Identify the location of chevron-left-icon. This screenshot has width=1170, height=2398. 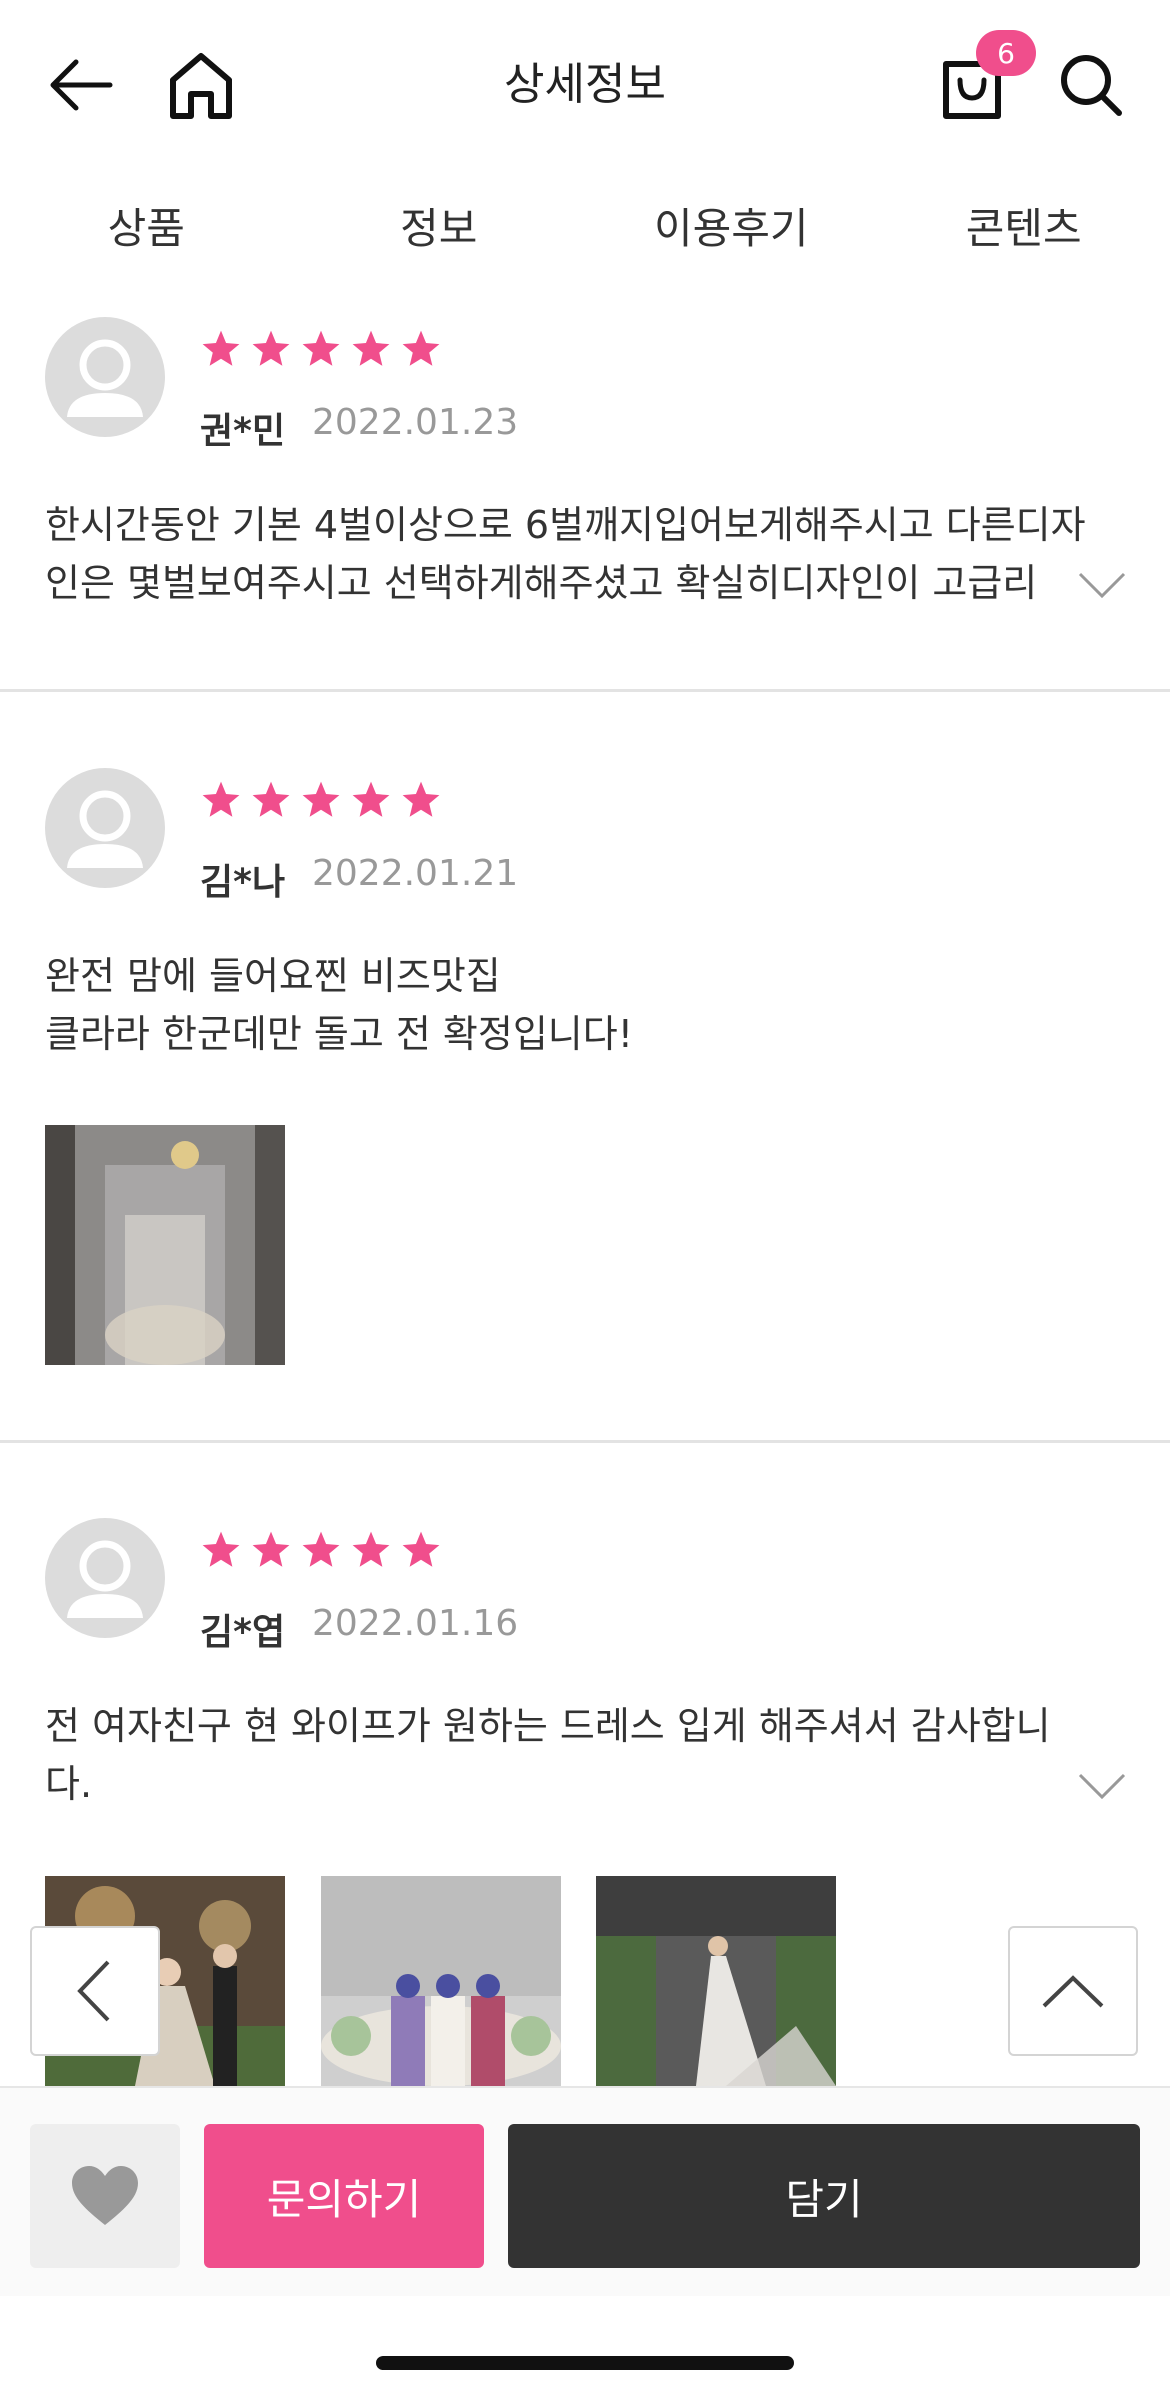
(93, 1991).